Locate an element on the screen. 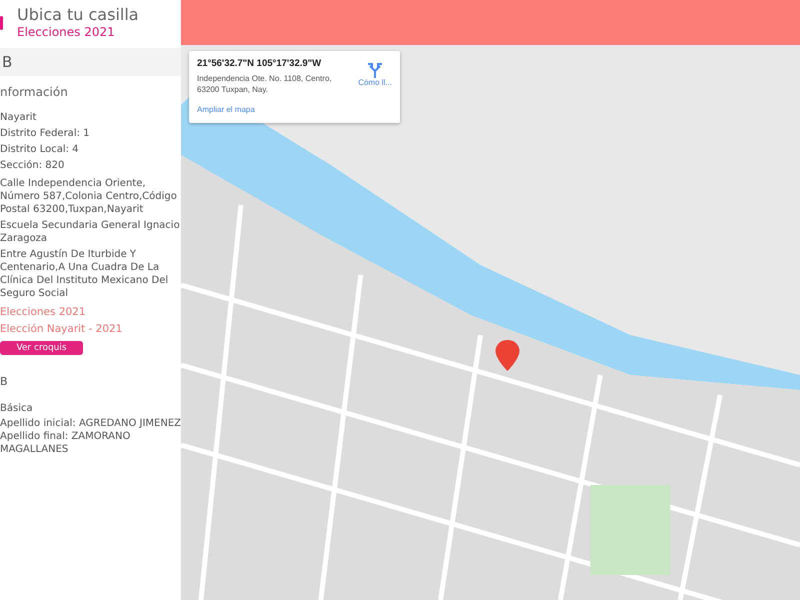 The width and height of the screenshot is (800, 600). detail-text: Nayarit is located at coordinates (19, 117).